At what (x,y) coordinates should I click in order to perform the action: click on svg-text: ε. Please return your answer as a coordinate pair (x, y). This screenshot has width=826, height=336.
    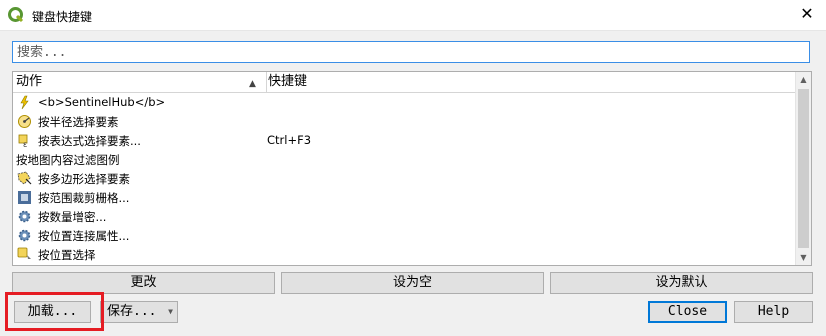
    Looking at the image, I should click on (25, 144).